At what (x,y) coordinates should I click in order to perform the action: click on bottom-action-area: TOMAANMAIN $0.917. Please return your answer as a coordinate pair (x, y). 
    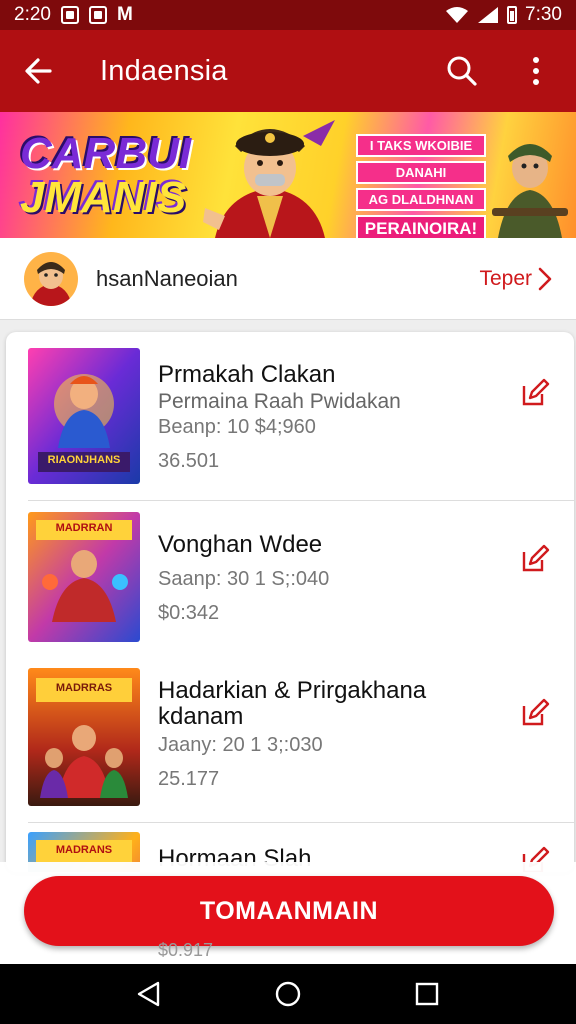
    Looking at the image, I should click on (288, 913).